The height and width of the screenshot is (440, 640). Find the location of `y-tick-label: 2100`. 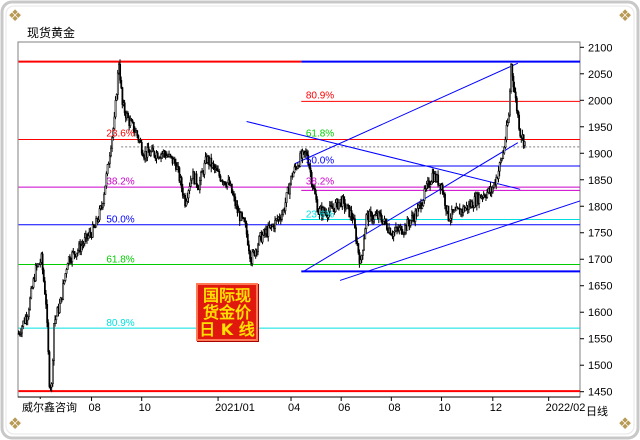

y-tick-label: 2100 is located at coordinates (600, 48).